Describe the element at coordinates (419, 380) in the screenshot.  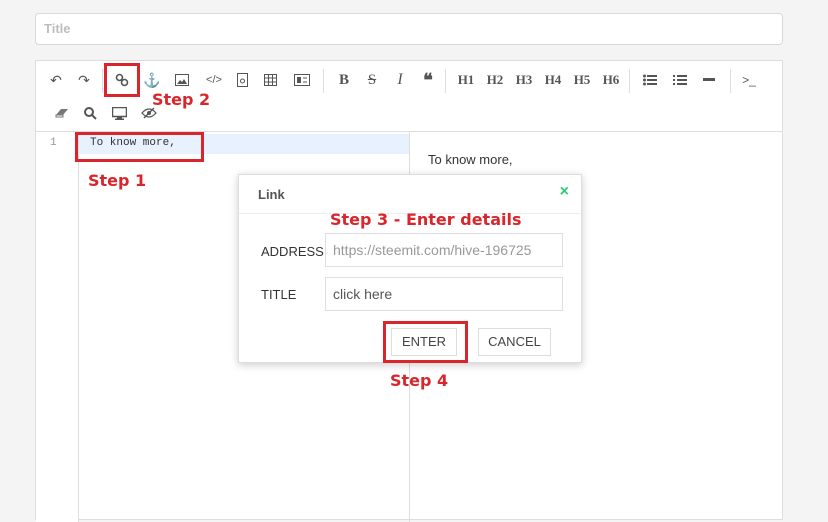
I see `step4-label: Step 4` at that location.